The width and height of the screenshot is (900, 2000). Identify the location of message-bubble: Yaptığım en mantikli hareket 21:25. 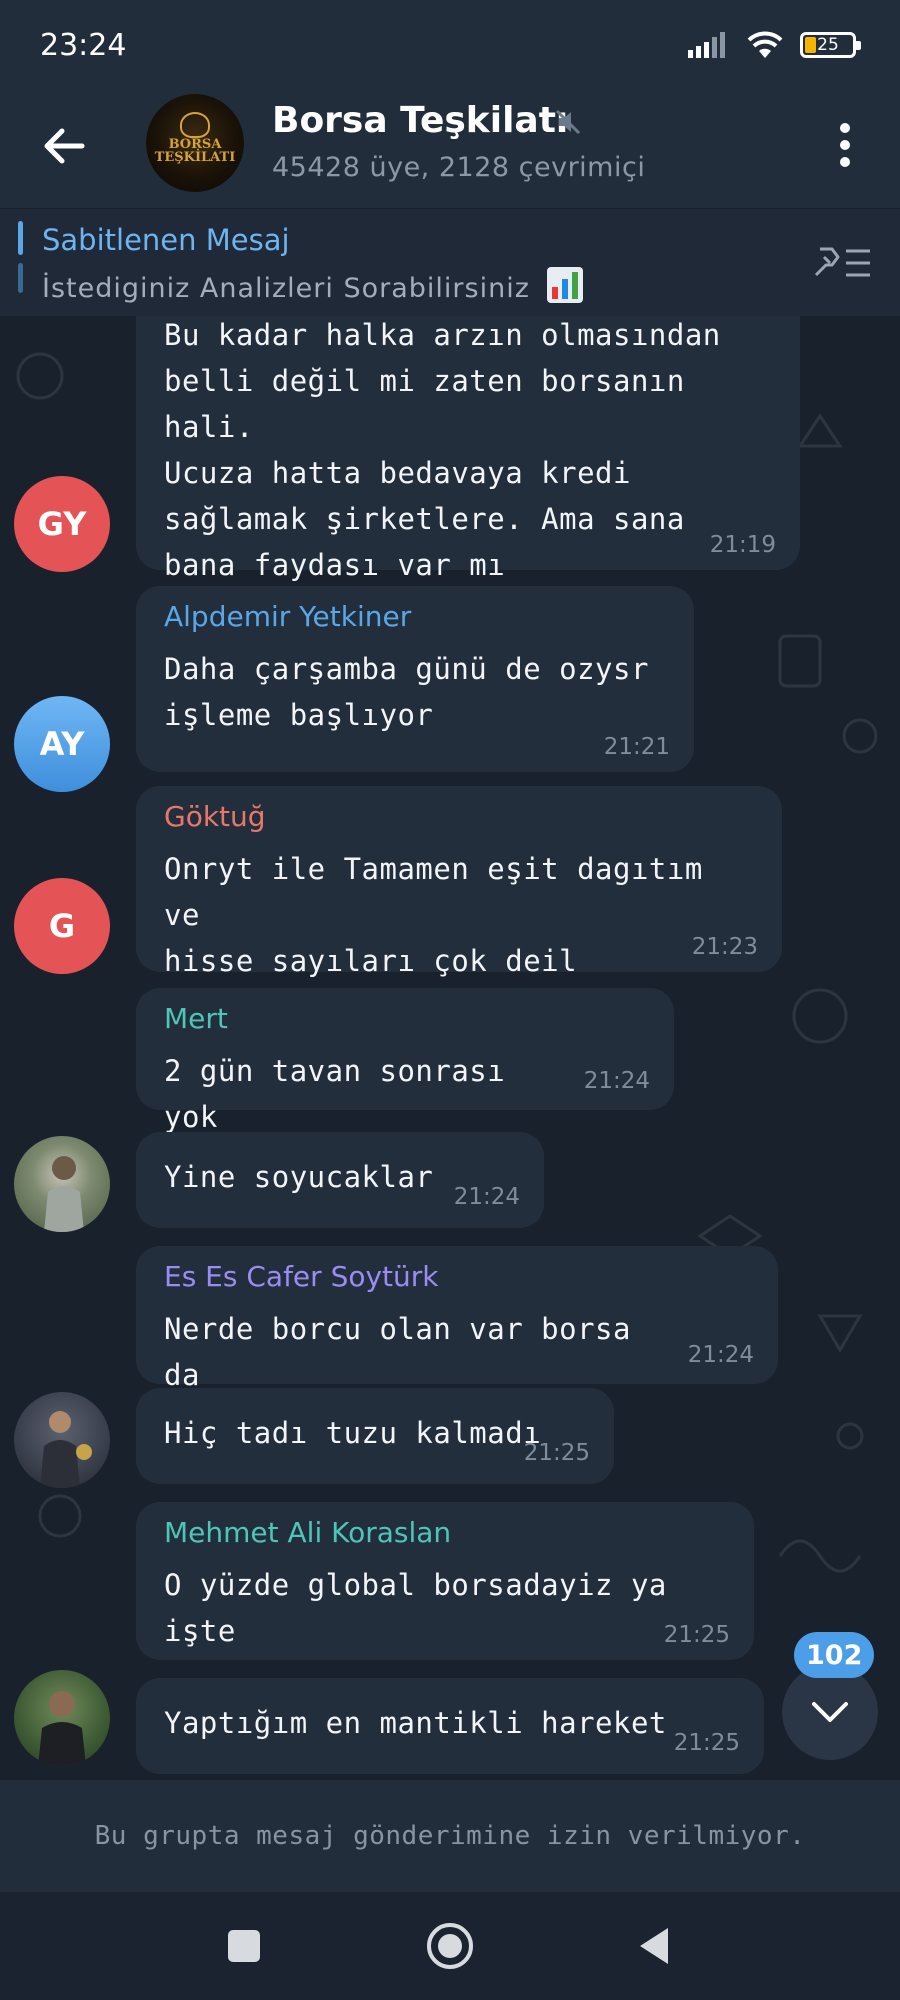
(450, 1726).